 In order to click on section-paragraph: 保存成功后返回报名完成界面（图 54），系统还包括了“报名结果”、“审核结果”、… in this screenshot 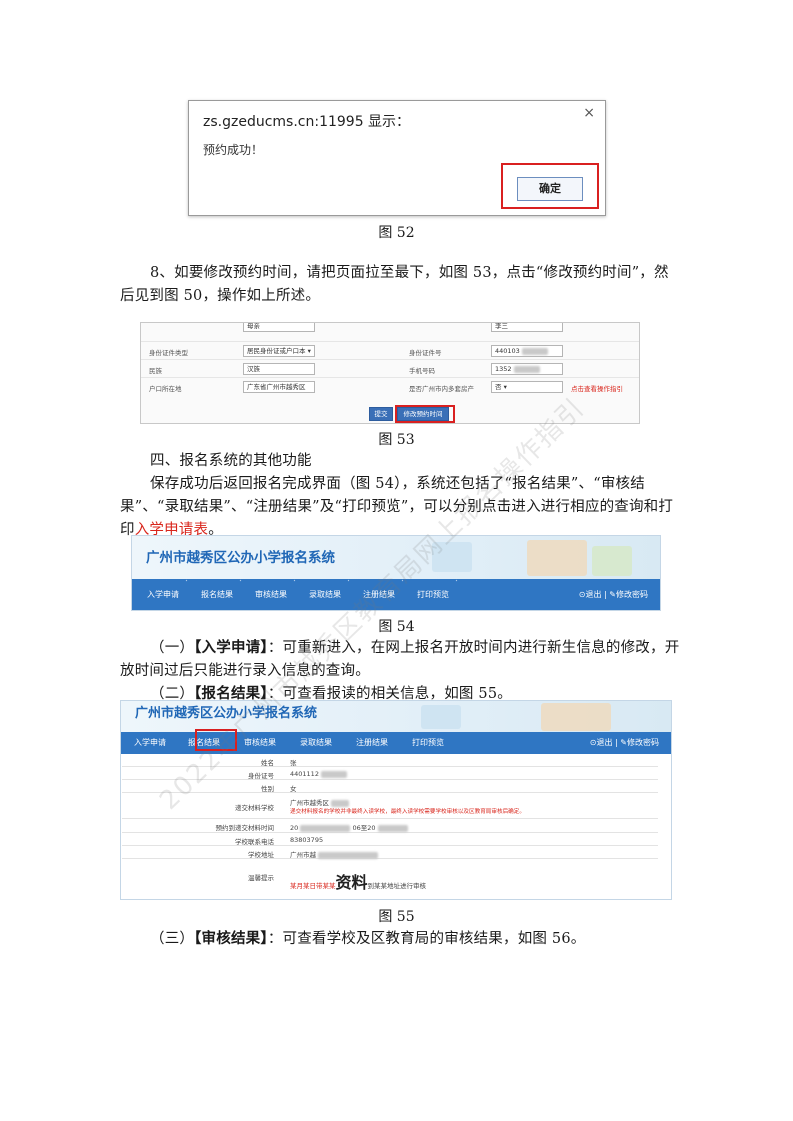, I will do `click(400, 507)`.